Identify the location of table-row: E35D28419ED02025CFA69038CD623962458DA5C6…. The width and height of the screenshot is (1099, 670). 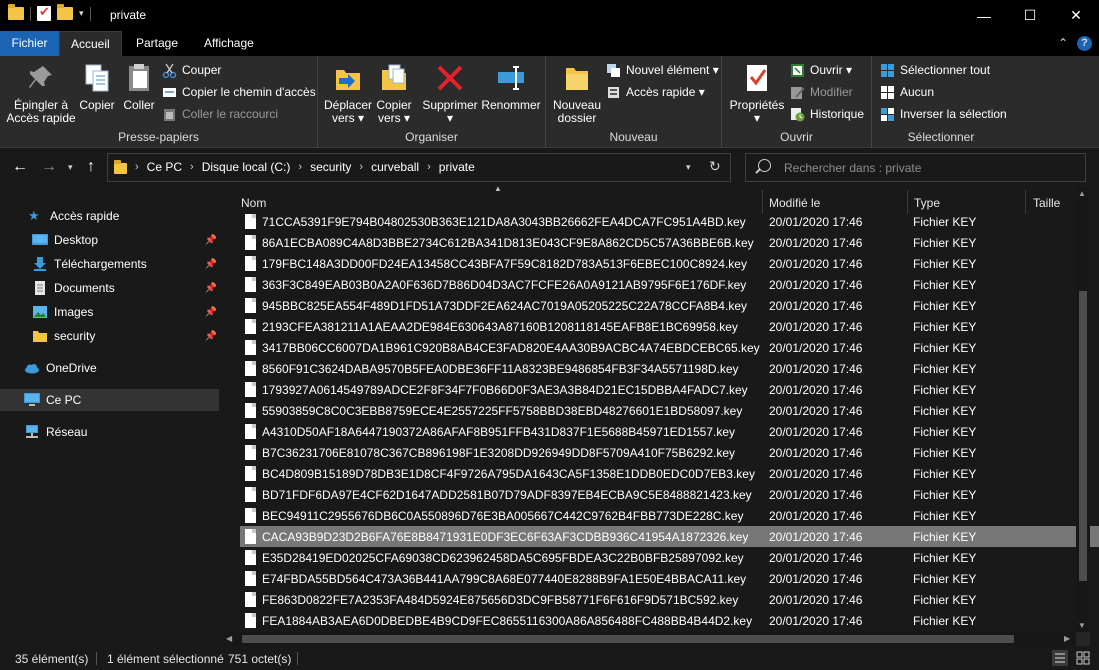
(669, 557).